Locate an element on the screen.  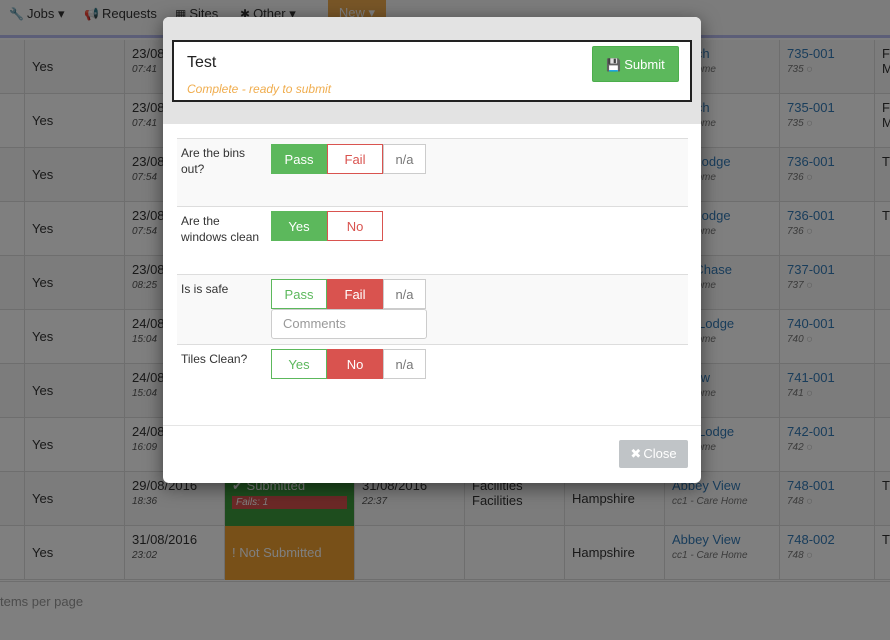
question-row: Tiles Clean? Yes No n/a is located at coordinates (432, 379).